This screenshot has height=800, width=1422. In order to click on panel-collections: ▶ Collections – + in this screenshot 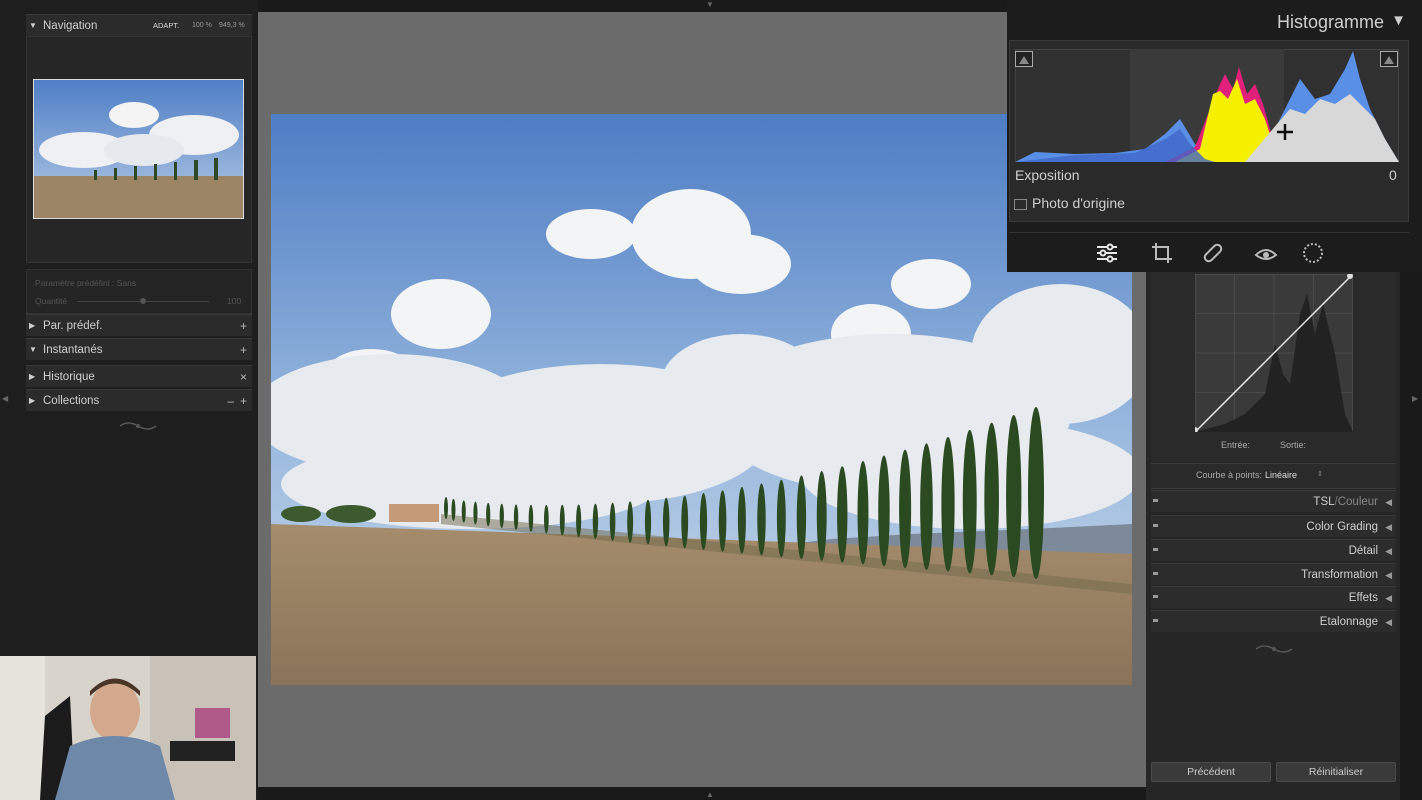, I will do `click(139, 400)`.